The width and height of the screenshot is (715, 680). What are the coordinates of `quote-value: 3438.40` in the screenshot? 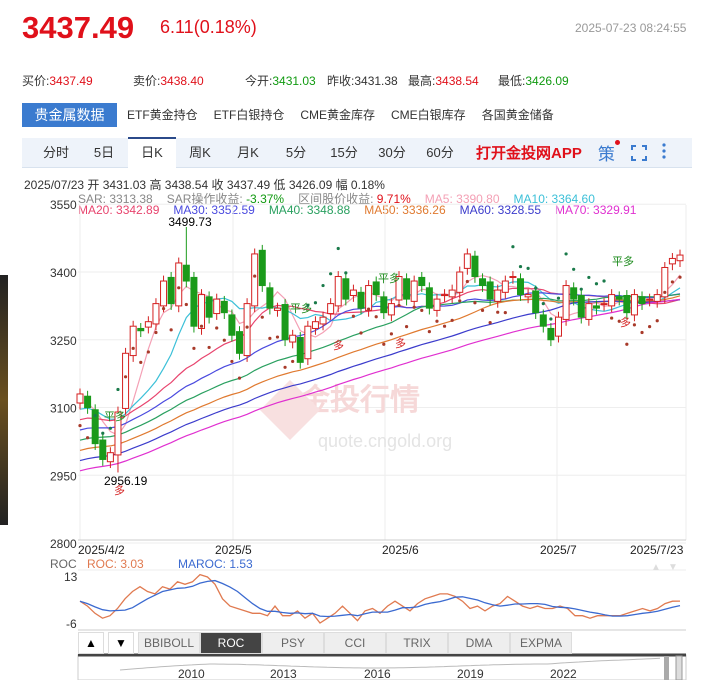 It's located at (182, 81).